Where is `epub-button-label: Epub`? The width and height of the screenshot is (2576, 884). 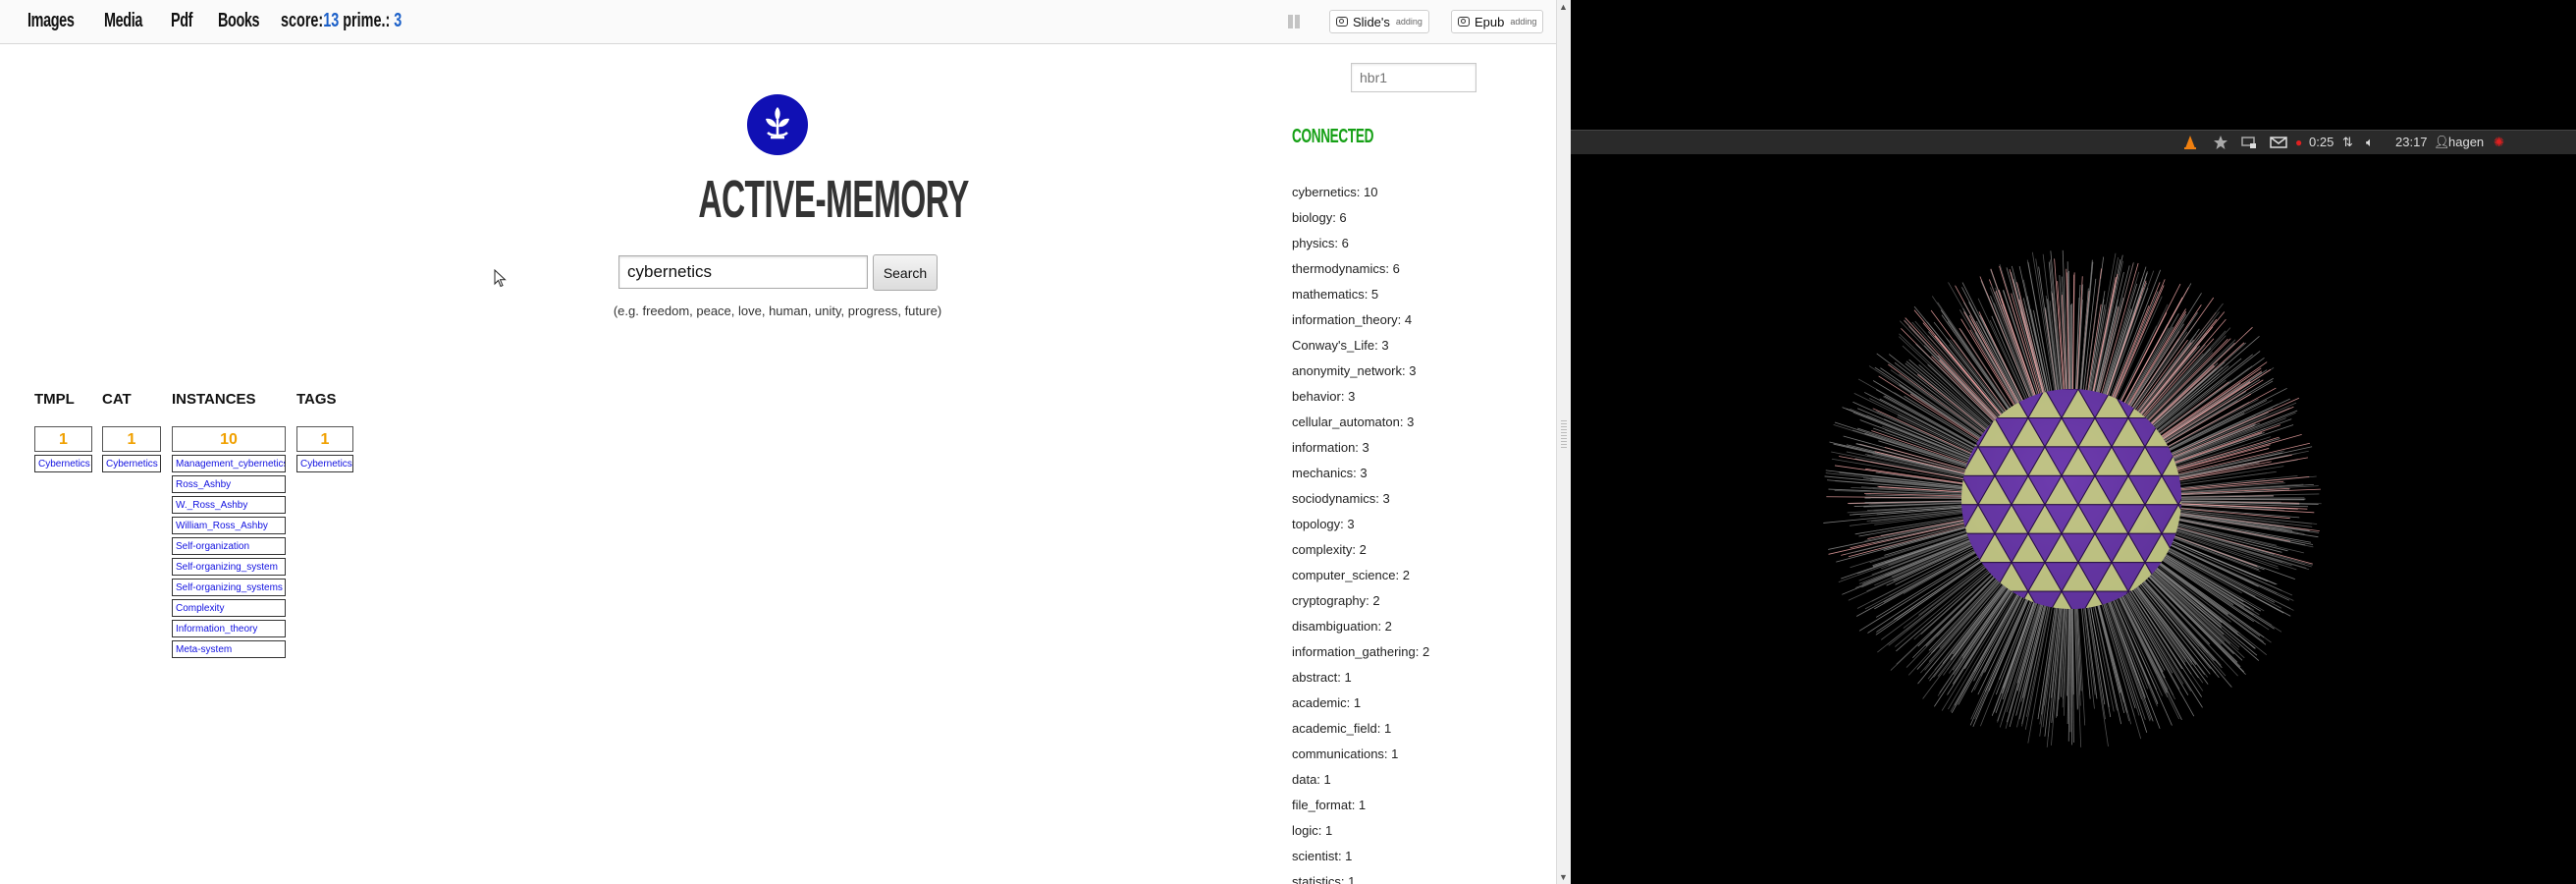
epub-button-label: Epub is located at coordinates (1490, 21).